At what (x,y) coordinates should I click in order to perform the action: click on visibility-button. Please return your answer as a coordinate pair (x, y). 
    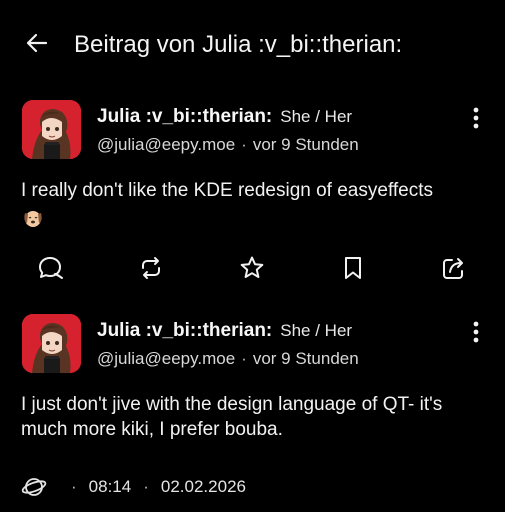
    Looking at the image, I should click on (34, 487).